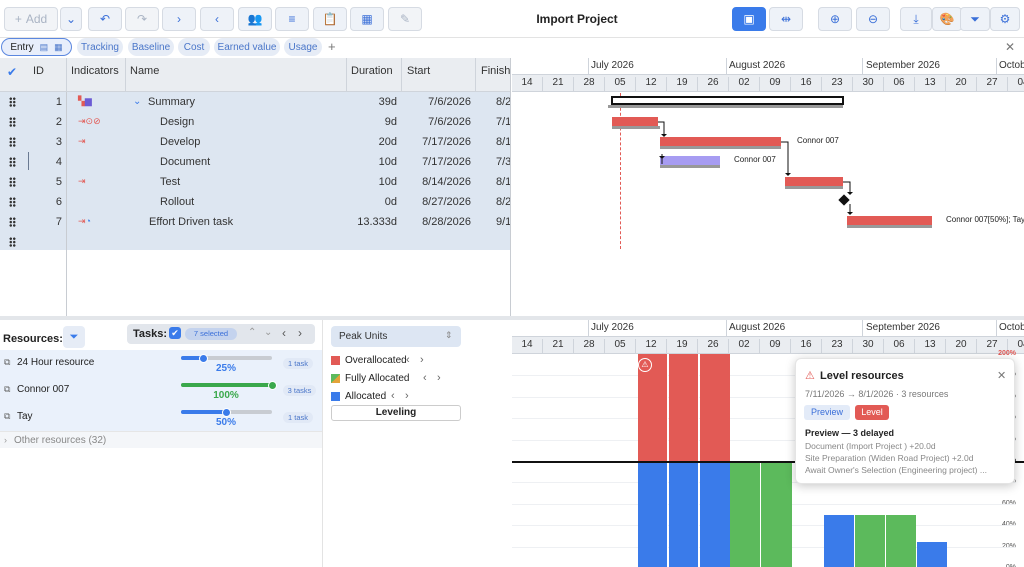 The image size is (1024, 567). What do you see at coordinates (161, 439) in the screenshot?
I see `other-resources-row: › Other resources (32)` at bounding box center [161, 439].